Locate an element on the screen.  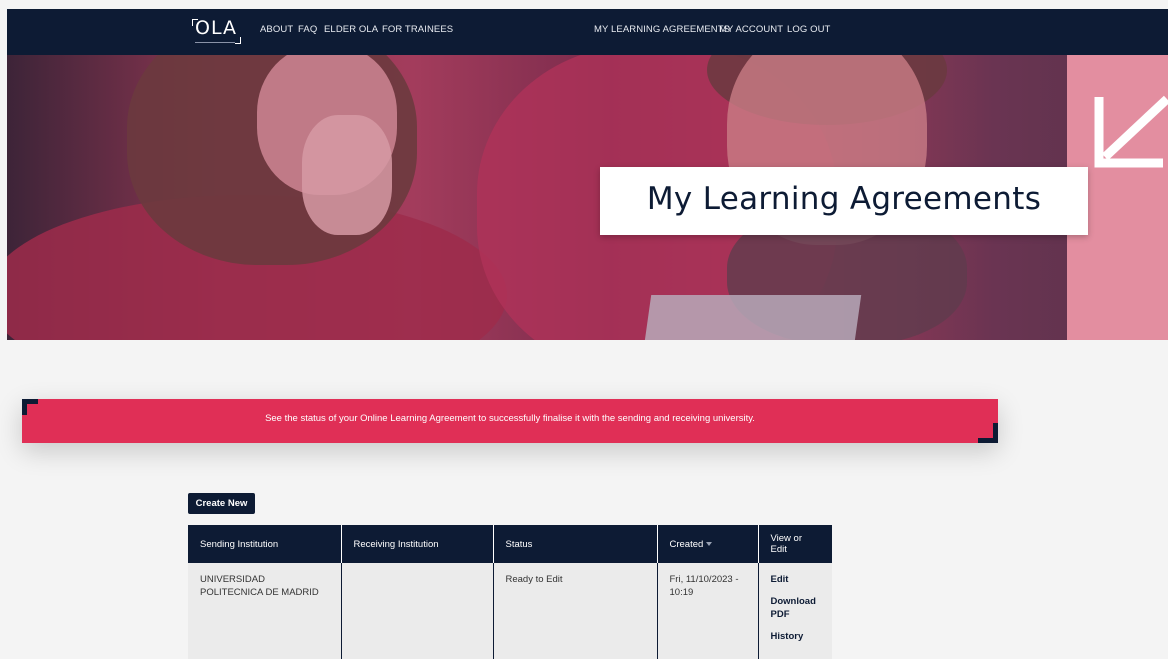
header-view-or-edit: View or Edit is located at coordinates (795, 544).